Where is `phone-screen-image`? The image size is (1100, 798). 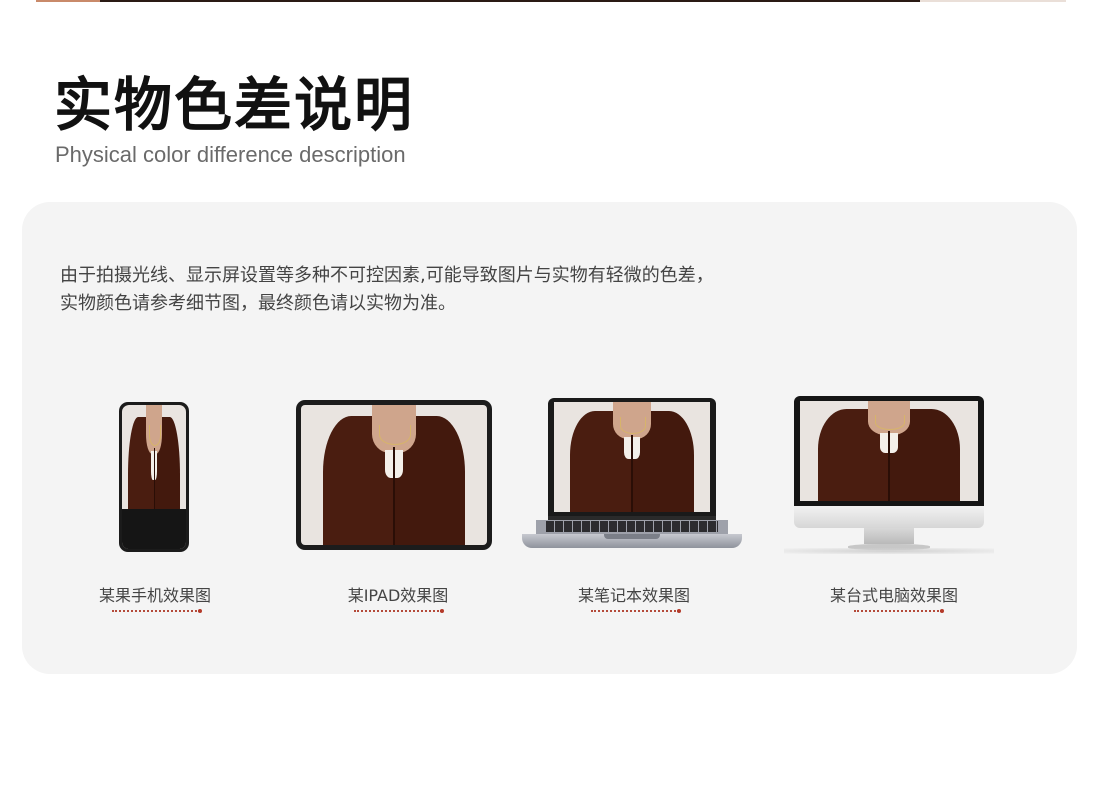
phone-screen-image is located at coordinates (154, 477).